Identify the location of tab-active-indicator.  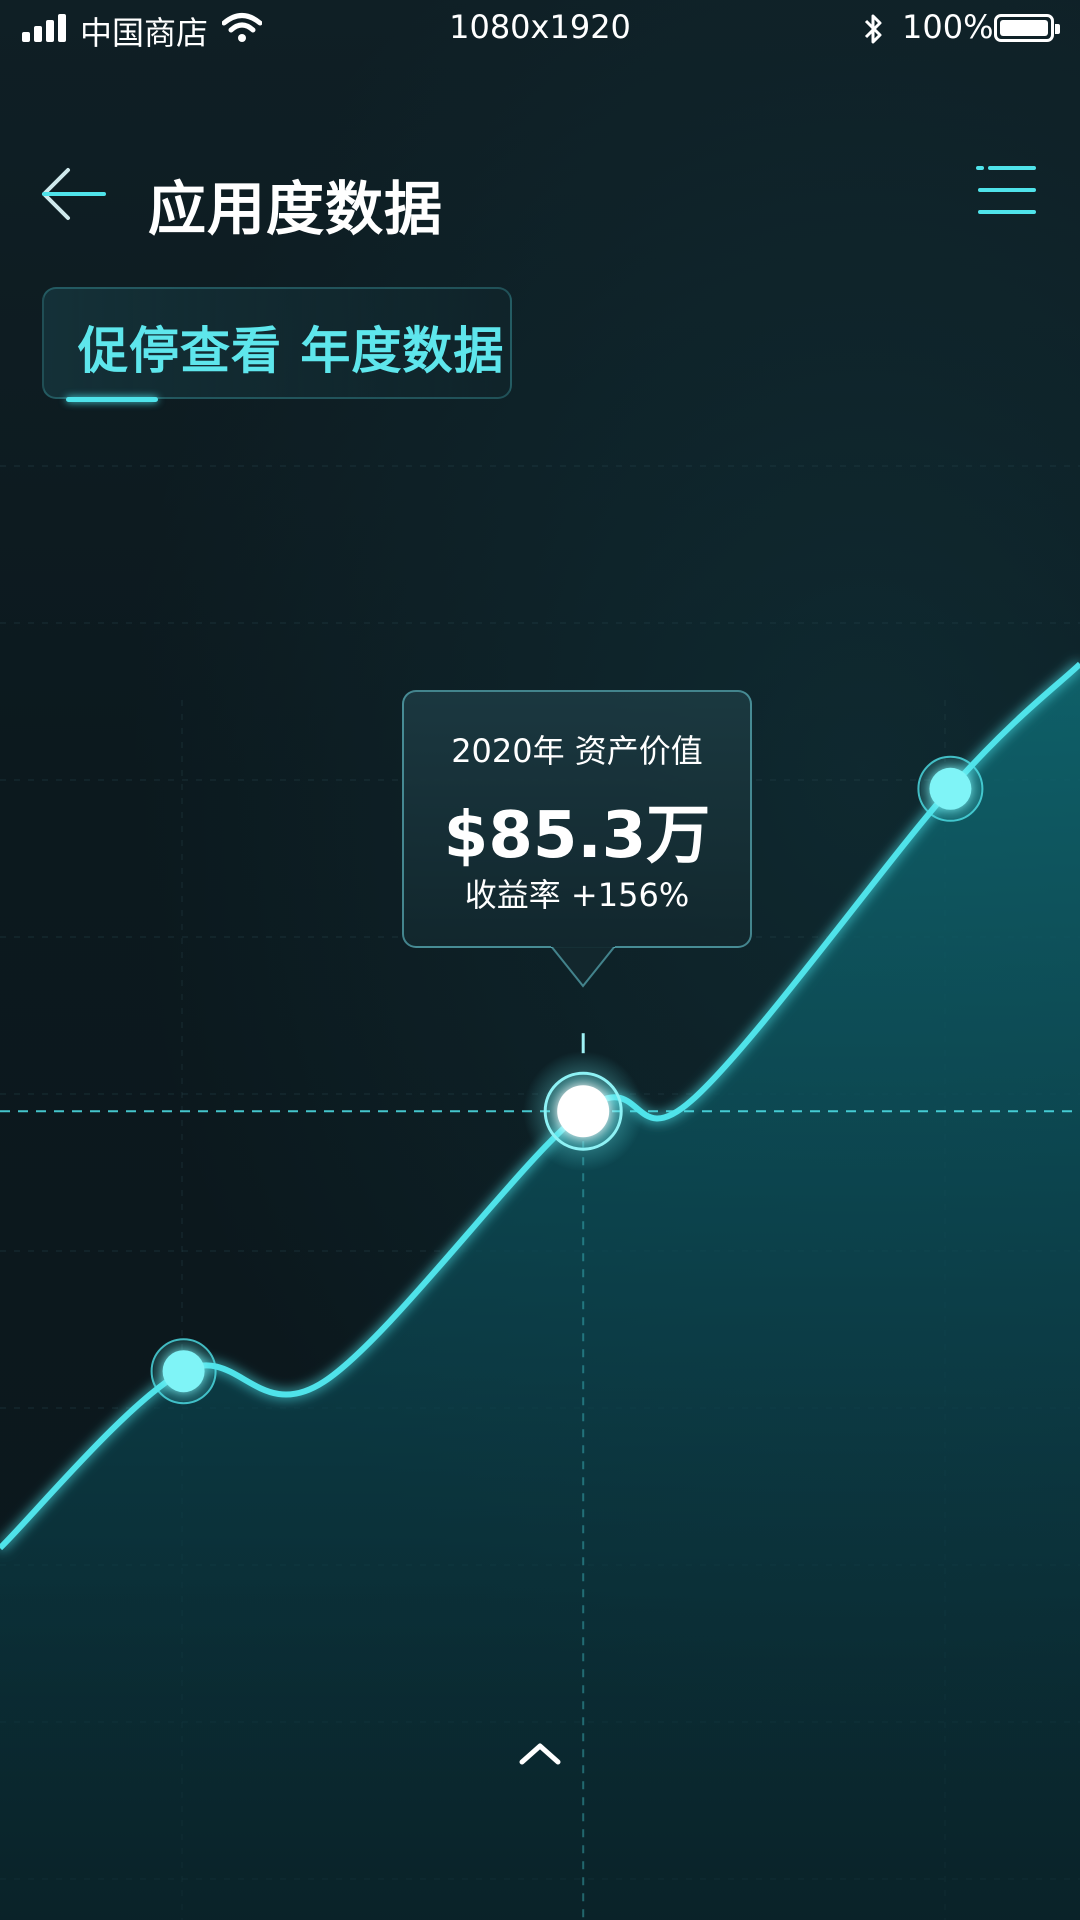
(112, 399).